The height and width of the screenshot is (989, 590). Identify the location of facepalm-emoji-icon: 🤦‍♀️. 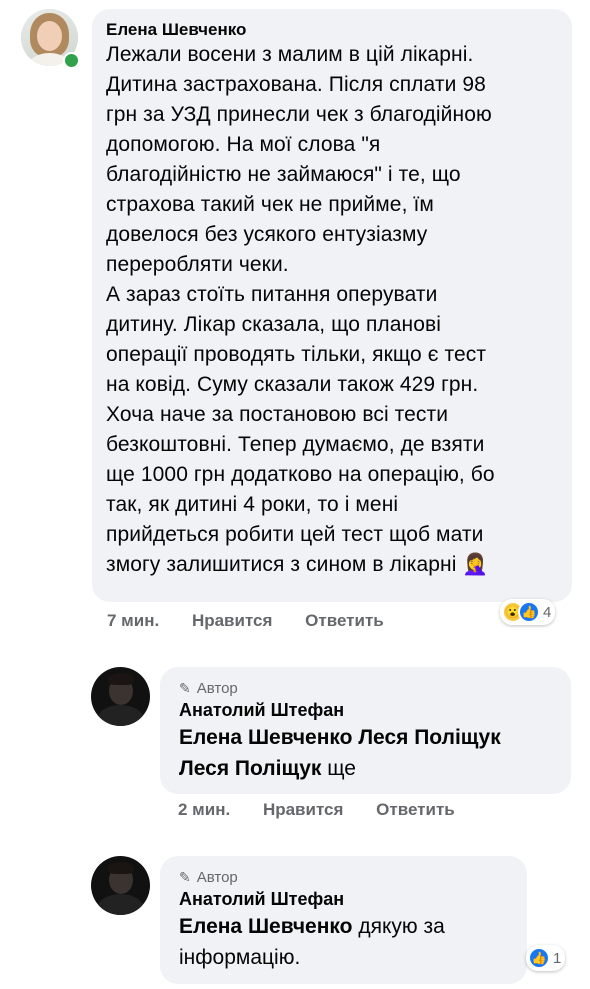
(475, 564).